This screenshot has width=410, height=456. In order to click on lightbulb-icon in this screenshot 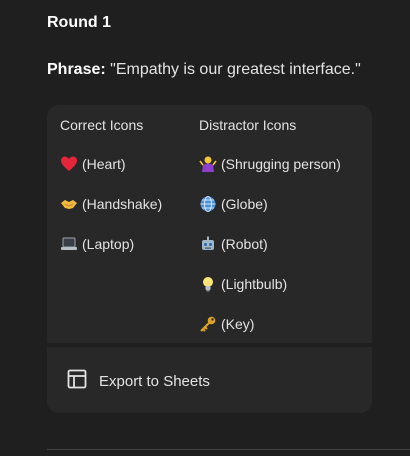, I will do `click(208, 284)`.